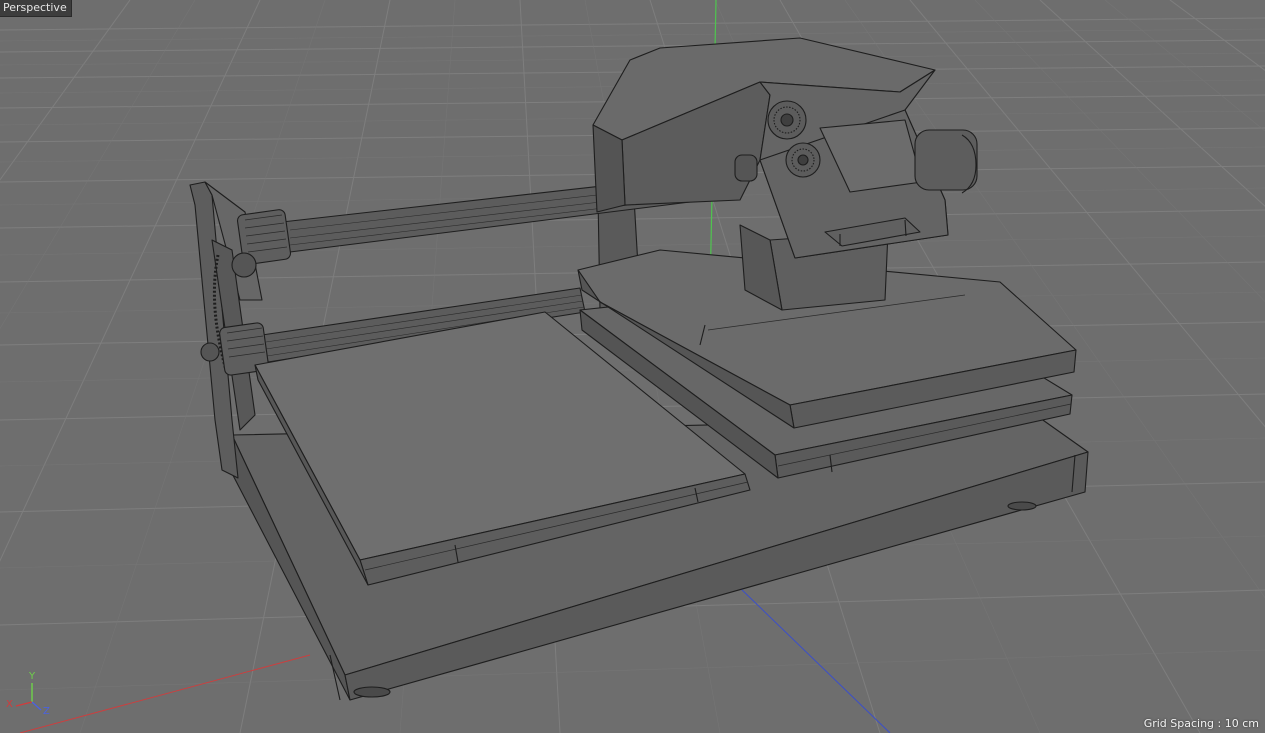 This screenshot has width=1265, height=733. Describe the element at coordinates (36, 8) in the screenshot. I see `viewport-camera-menu: Perspective` at that location.